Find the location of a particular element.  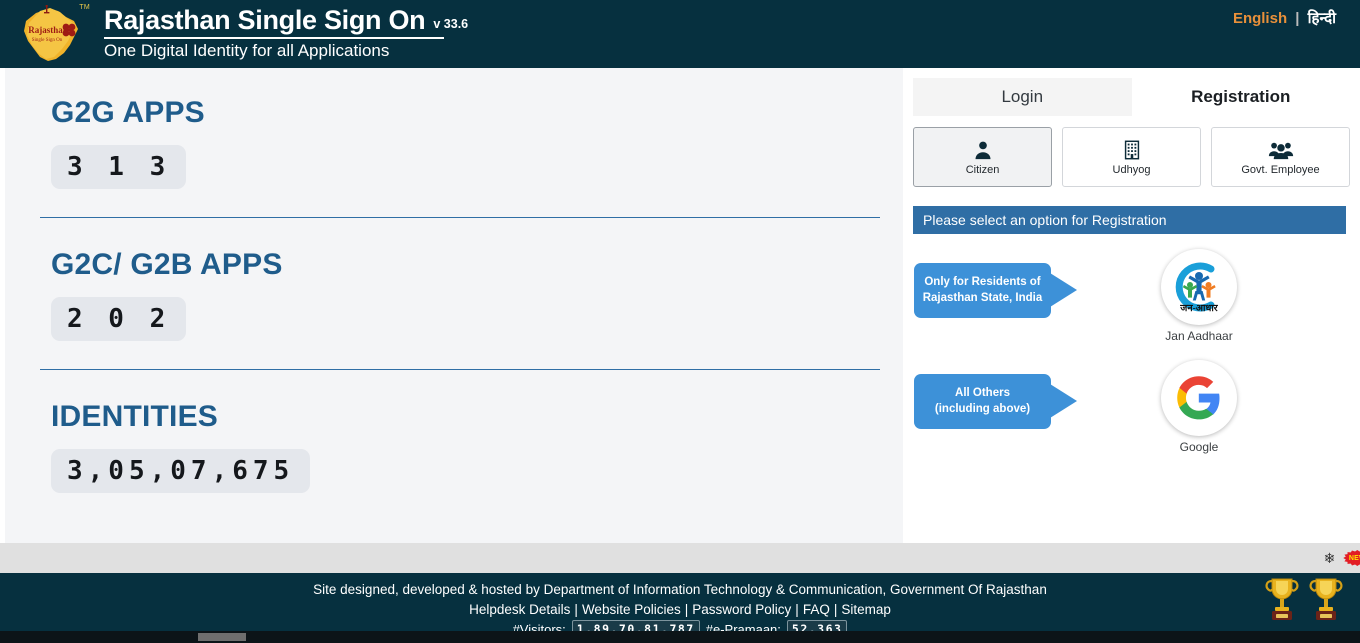

page-title: Rajasthan Single Sign On is located at coordinates (265, 20).